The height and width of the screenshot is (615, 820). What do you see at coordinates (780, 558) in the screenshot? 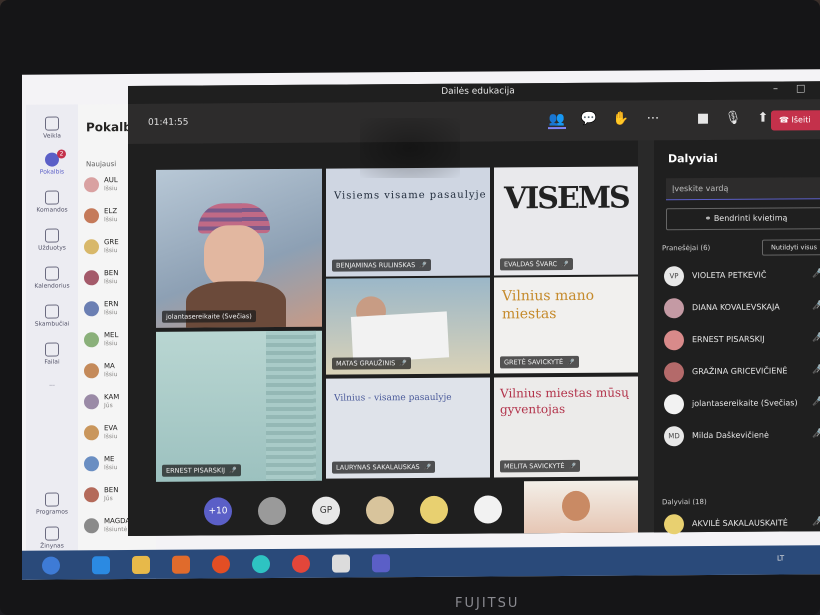
I see `language-indicator: LT` at bounding box center [780, 558].